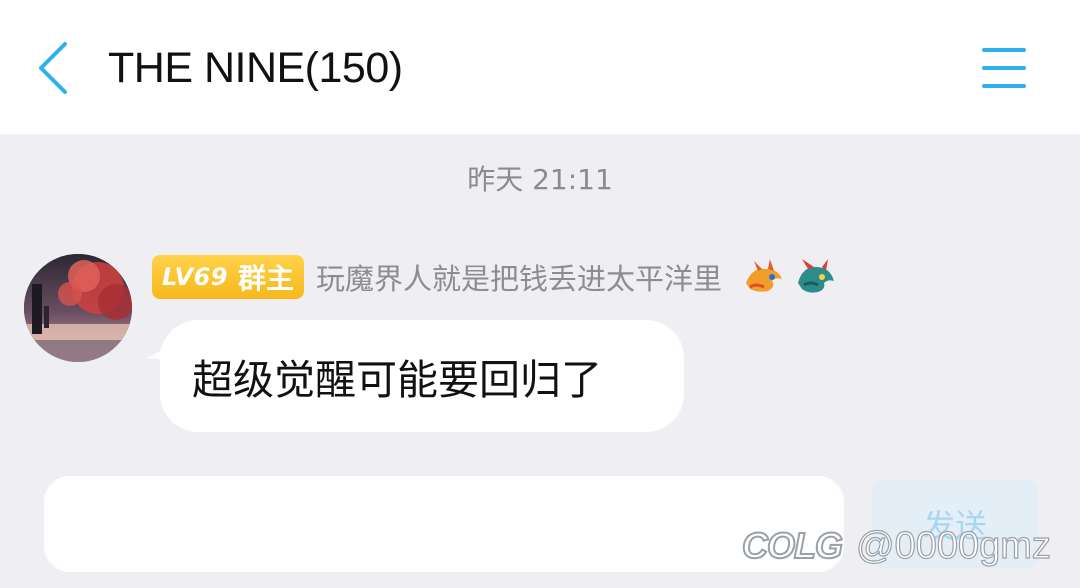 The width and height of the screenshot is (1080, 588). I want to click on avatar, so click(78, 308).